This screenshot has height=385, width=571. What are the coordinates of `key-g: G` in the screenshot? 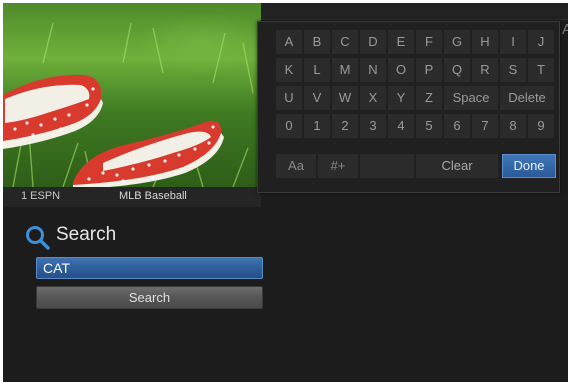 It's located at (457, 42).